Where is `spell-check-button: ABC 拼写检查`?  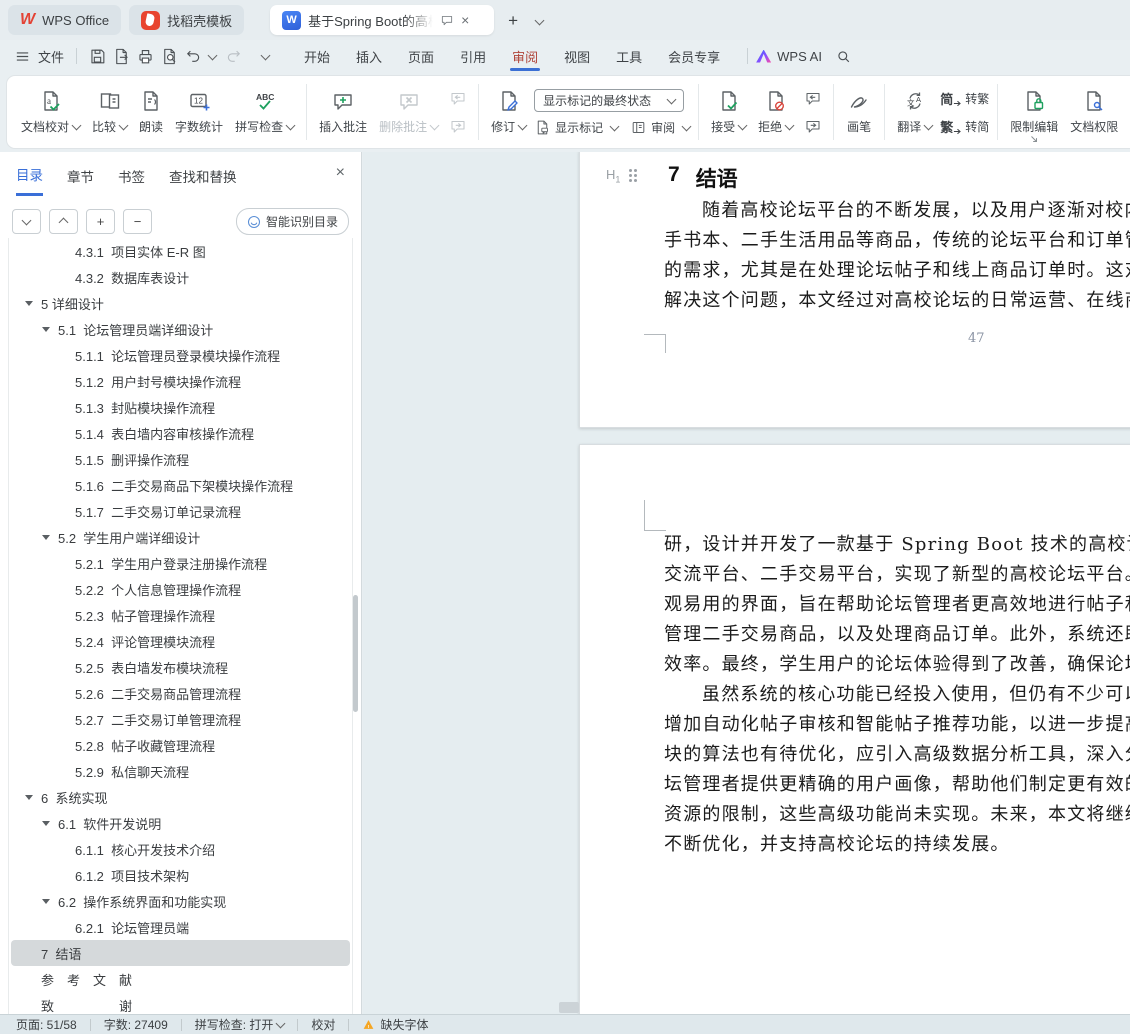
spell-check-button: ABC 拼写检查 is located at coordinates (264, 112).